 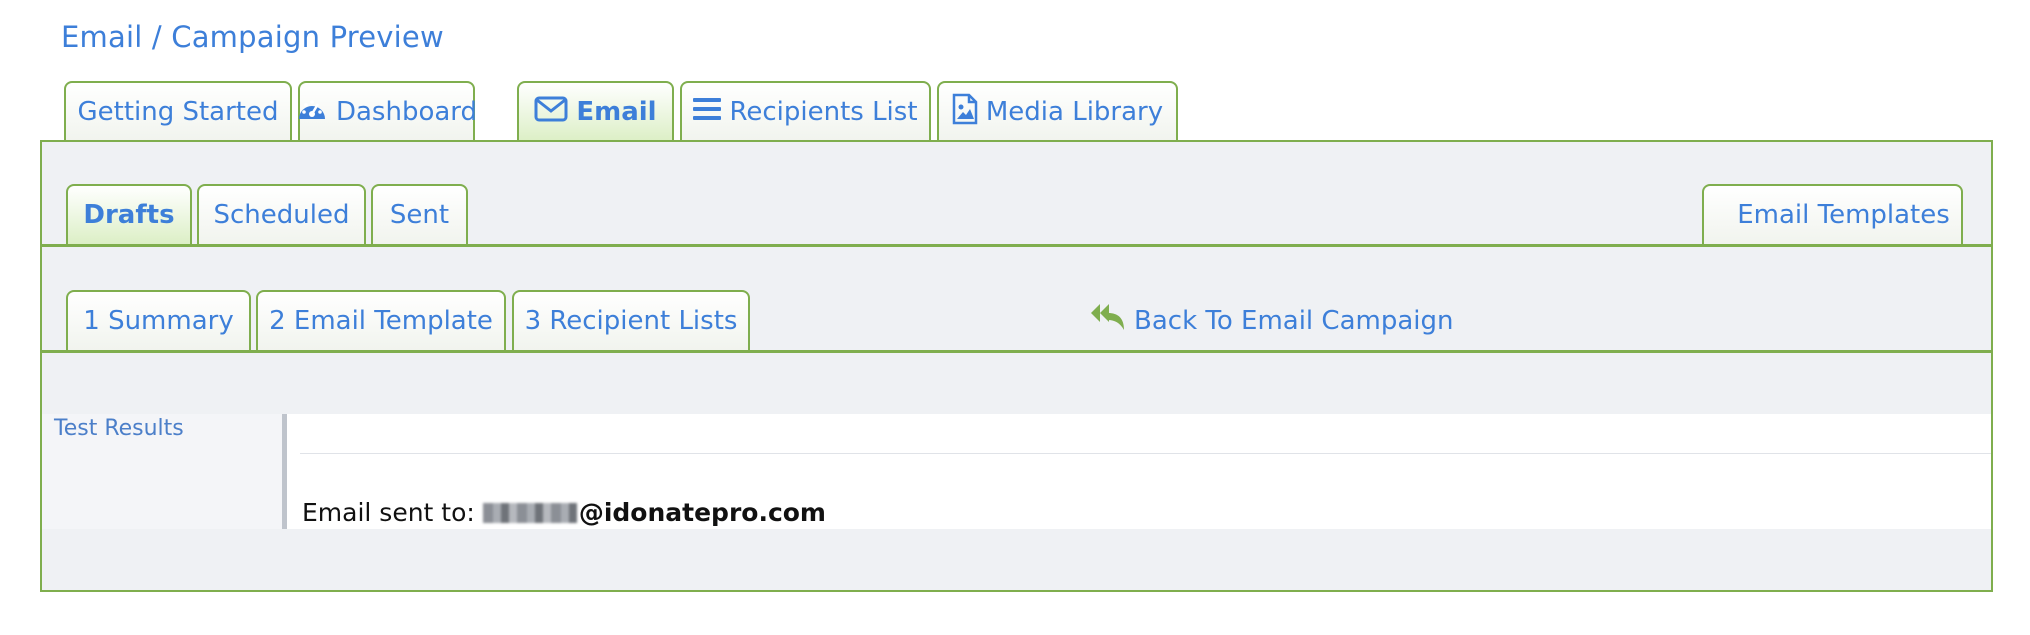 I want to click on sub-tab-divider, so click(x=1016, y=245).